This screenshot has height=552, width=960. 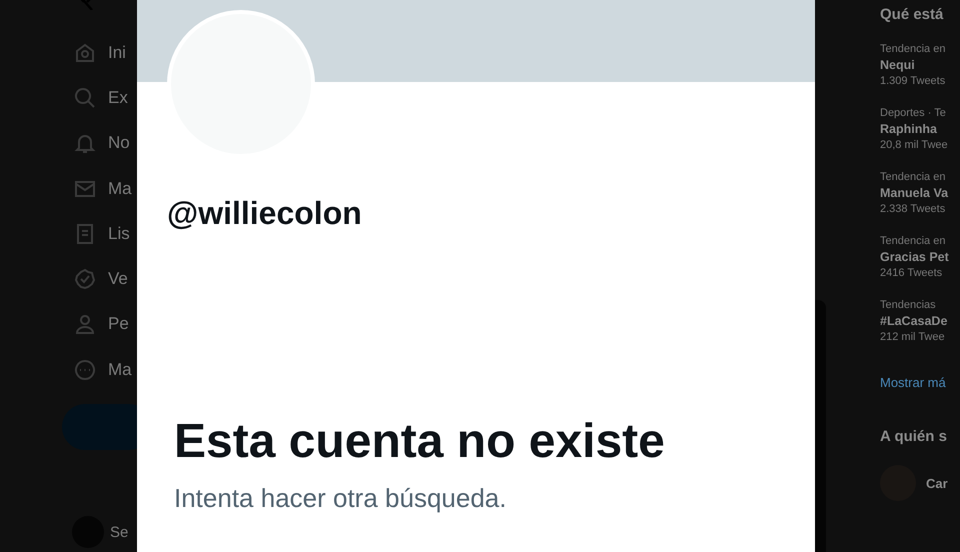 I want to click on more-icon, so click(x=85, y=369).